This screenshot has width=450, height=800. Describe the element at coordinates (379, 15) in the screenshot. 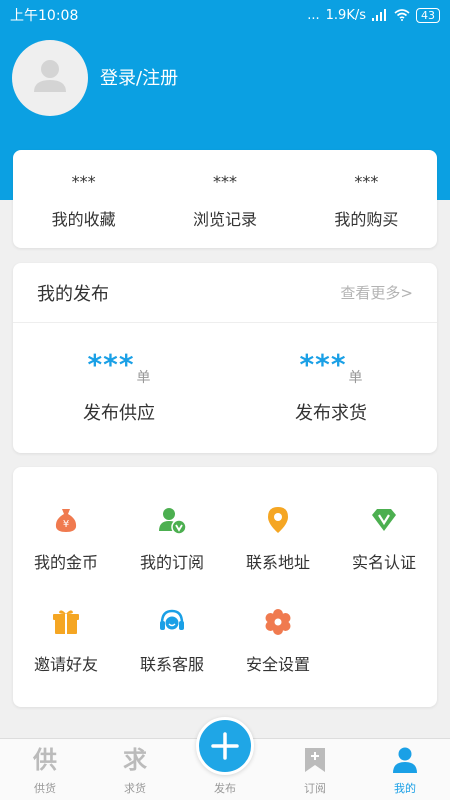

I see `signal-icon` at that location.